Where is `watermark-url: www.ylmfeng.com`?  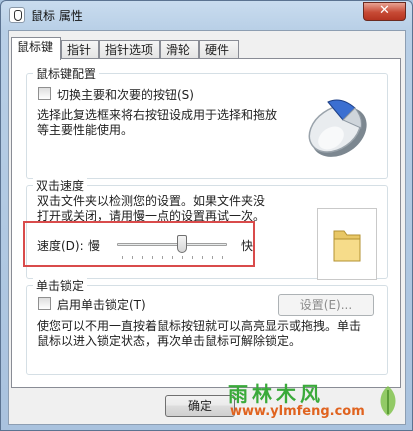 watermark-url: www.ylmfeng.com is located at coordinates (297, 411).